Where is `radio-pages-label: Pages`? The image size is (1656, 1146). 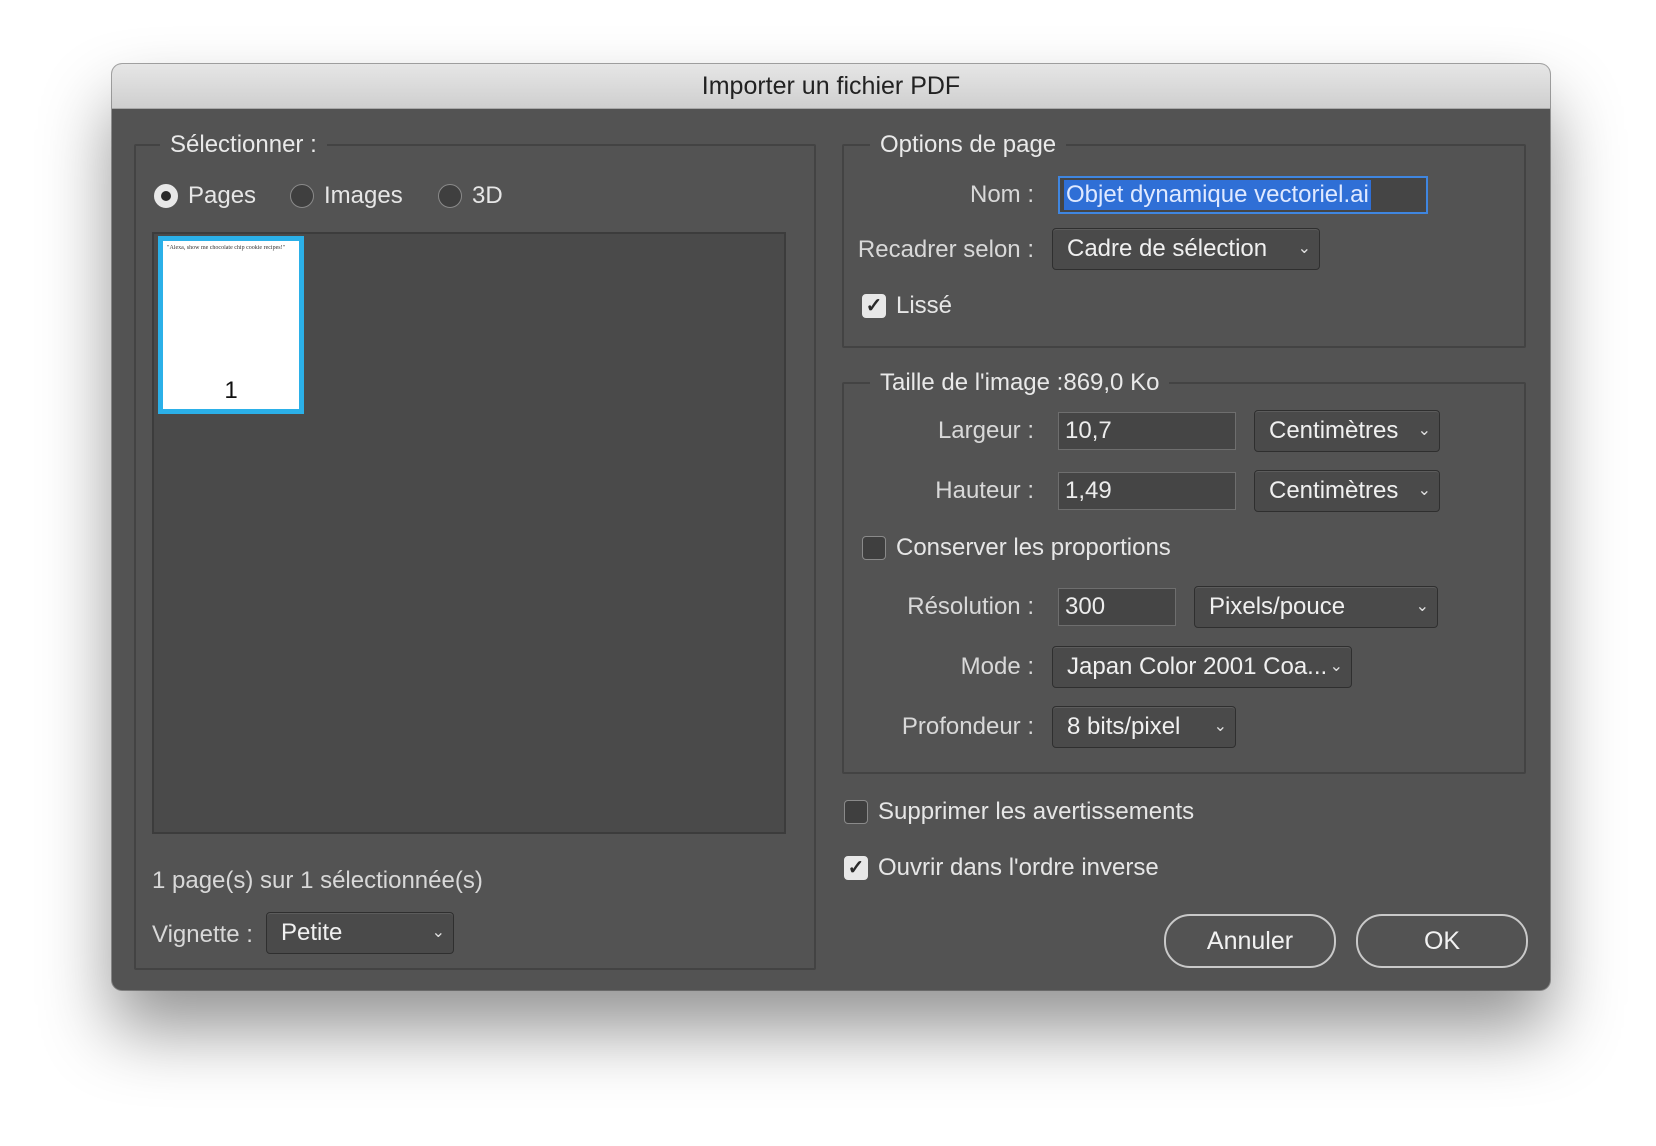 radio-pages-label: Pages is located at coordinates (222, 196).